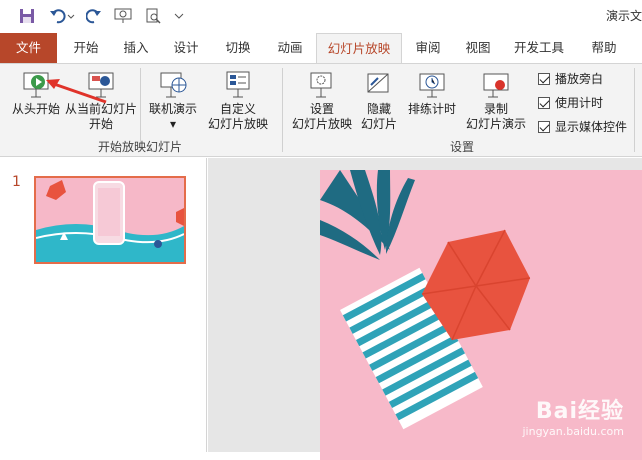  What do you see at coordinates (478, 48) in the screenshot?
I see `tab-view: 视图` at bounding box center [478, 48].